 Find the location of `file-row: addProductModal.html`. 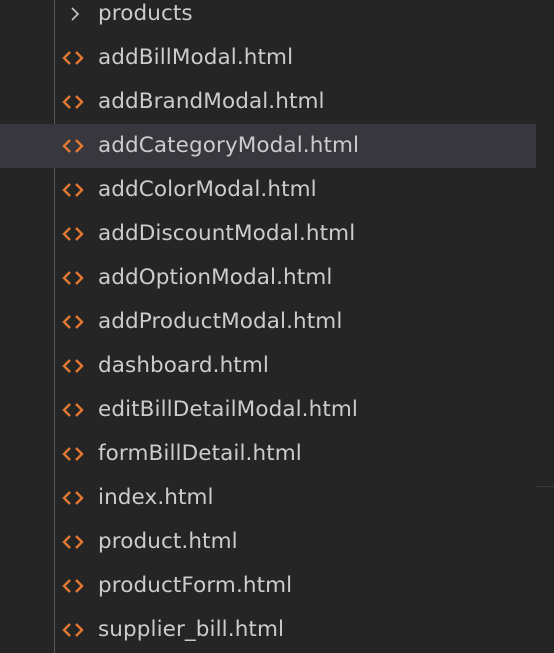

file-row: addProductModal.html is located at coordinates (268, 322).